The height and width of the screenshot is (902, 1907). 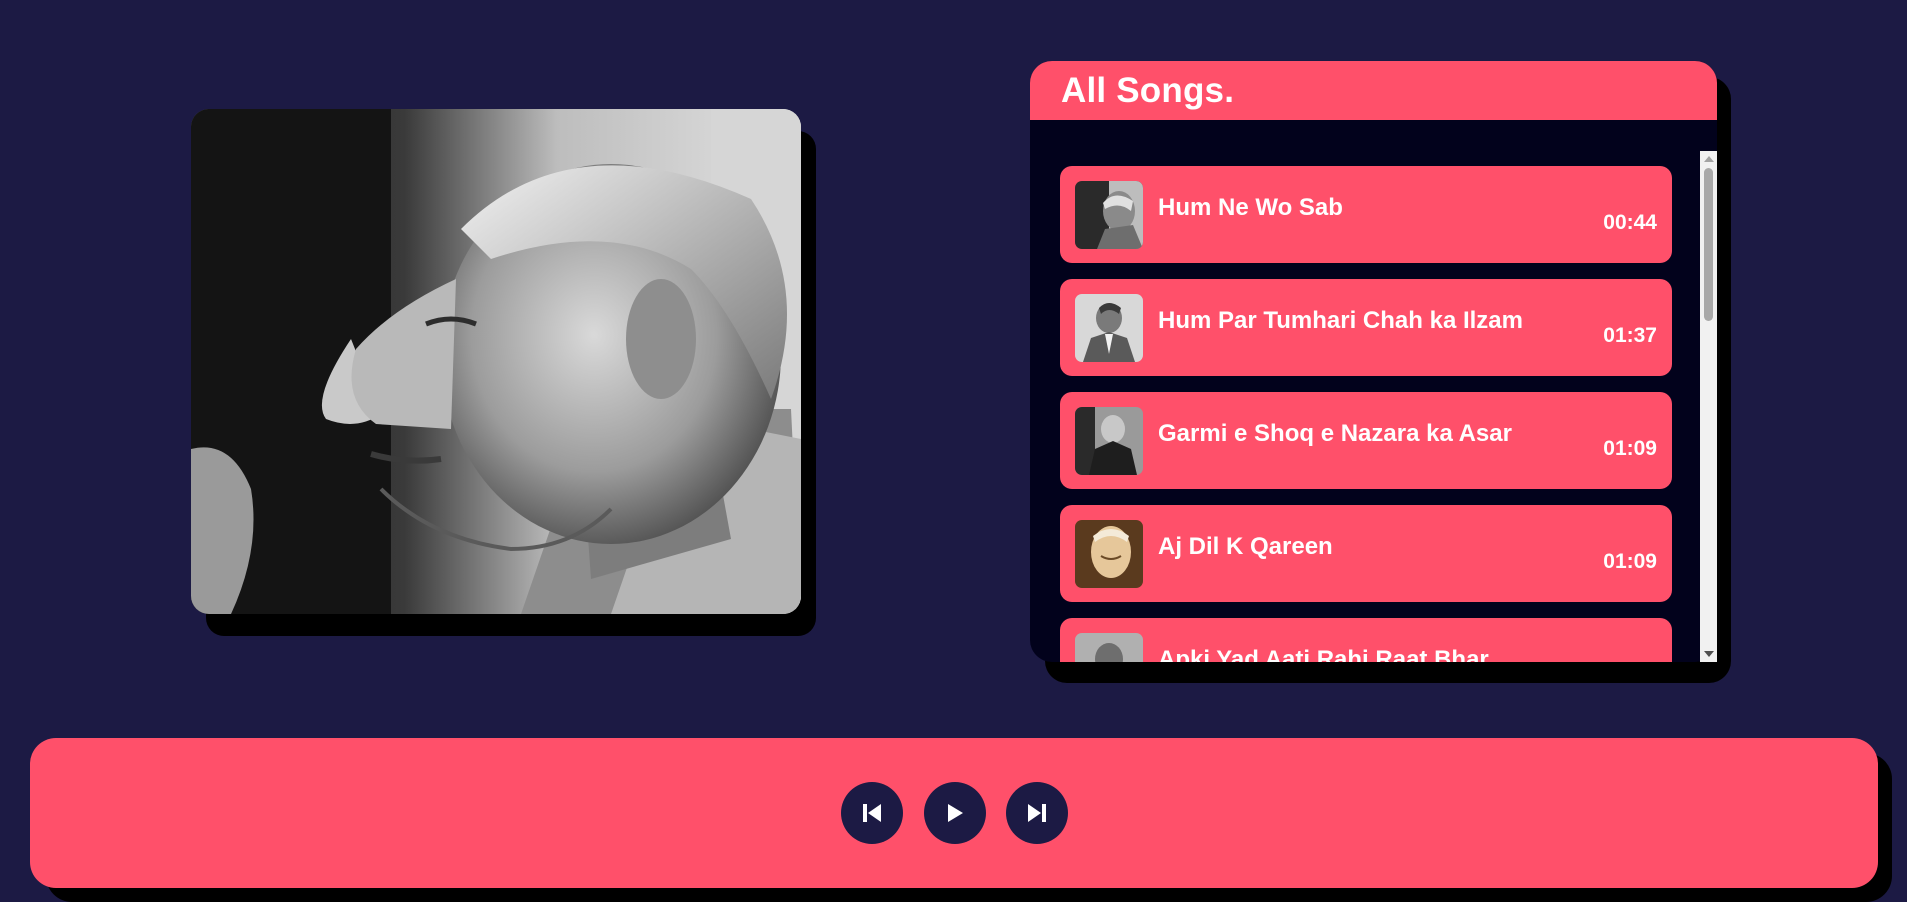 What do you see at coordinates (1709, 159) in the screenshot?
I see `scroll-up-arrow-icon` at bounding box center [1709, 159].